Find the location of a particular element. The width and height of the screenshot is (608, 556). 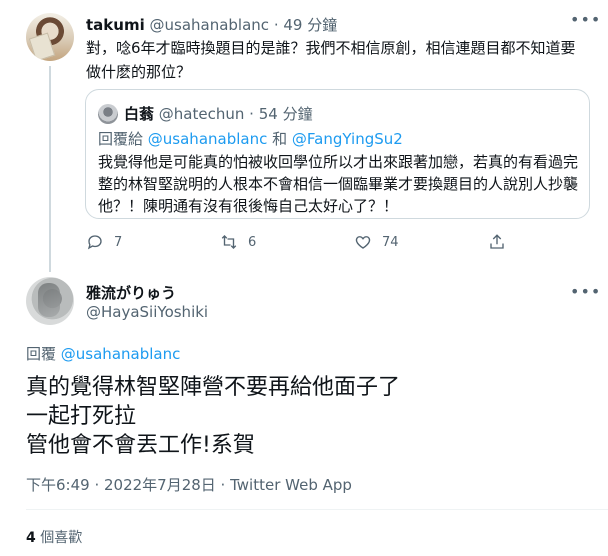

tweet-text-line: 一起打死拉 is located at coordinates (81, 416).